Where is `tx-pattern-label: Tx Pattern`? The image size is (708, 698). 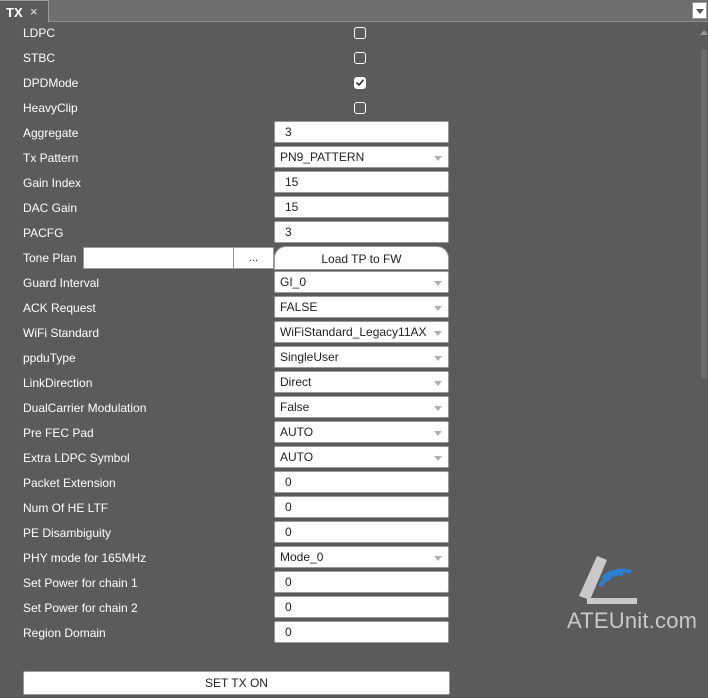 tx-pattern-label: Tx Pattern is located at coordinates (51, 158).